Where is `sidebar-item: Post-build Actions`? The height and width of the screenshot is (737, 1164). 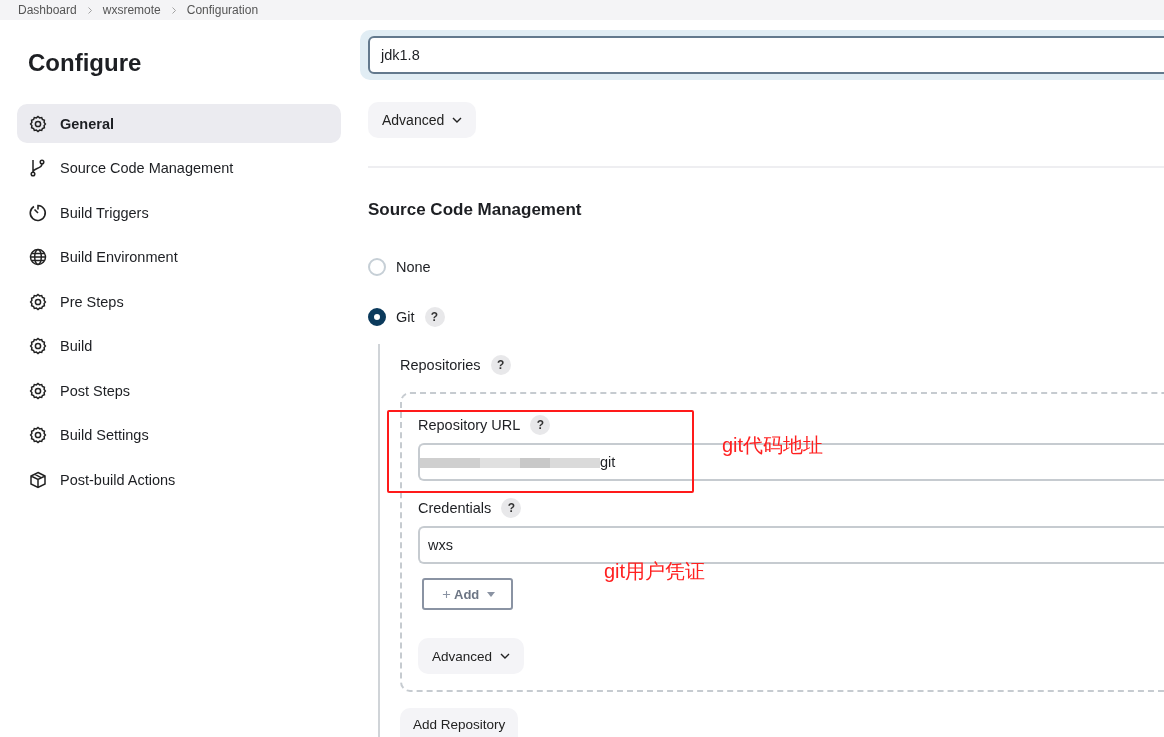 sidebar-item: Post-build Actions is located at coordinates (179, 479).